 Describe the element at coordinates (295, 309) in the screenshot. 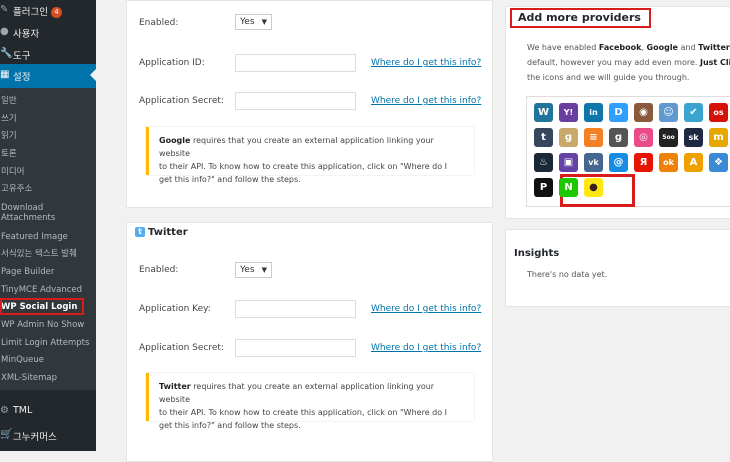

I see `twitter-app-key-input` at that location.